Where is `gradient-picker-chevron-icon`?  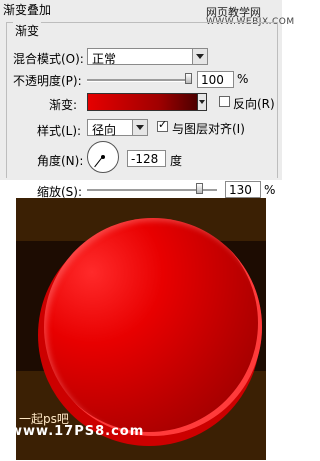
gradient-picker-chevron-icon is located at coordinates (202, 102).